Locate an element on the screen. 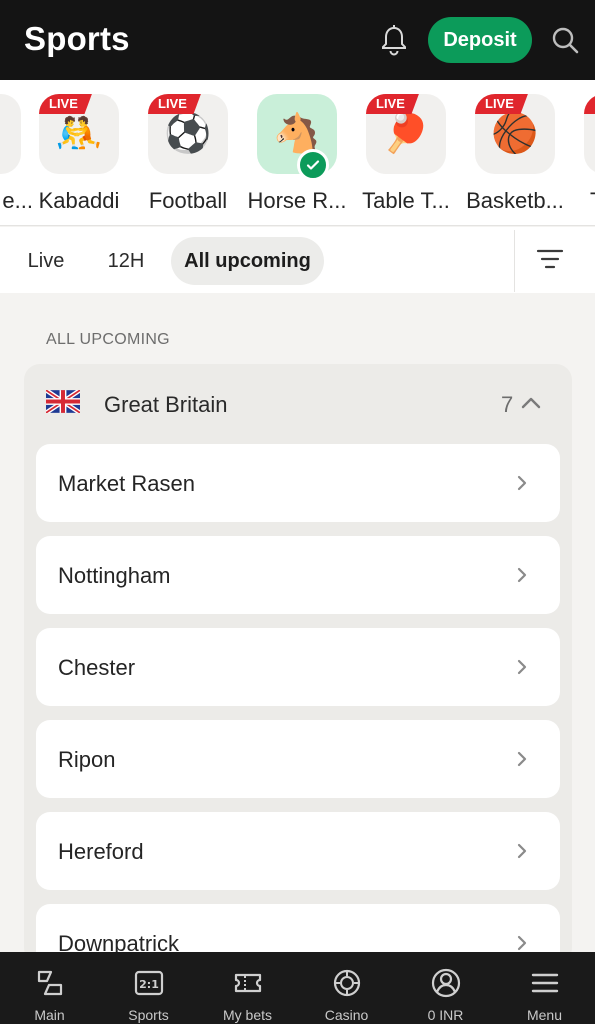 Image resolution: width=595 pixels, height=1024 pixels. sport-tile: 🤼 LIVE is located at coordinates (79, 134).